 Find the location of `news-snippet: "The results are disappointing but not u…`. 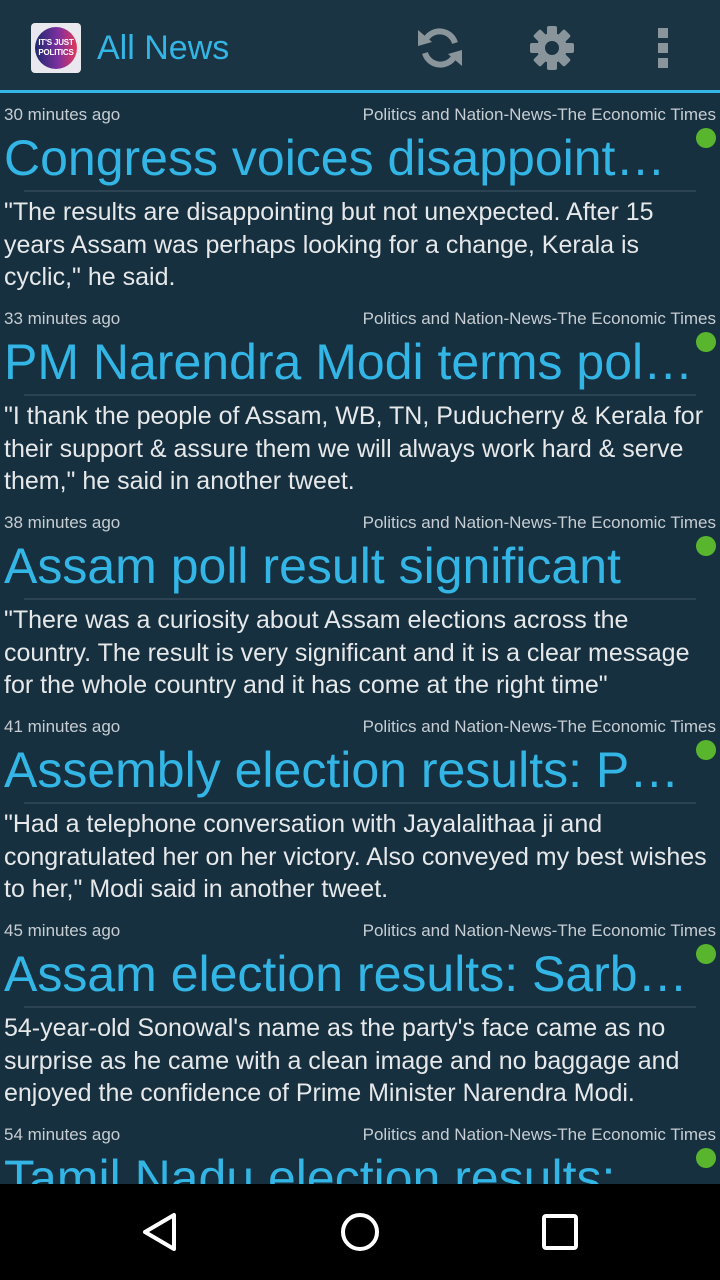

news-snippet: "The results are disappointing but not u… is located at coordinates (329, 244).